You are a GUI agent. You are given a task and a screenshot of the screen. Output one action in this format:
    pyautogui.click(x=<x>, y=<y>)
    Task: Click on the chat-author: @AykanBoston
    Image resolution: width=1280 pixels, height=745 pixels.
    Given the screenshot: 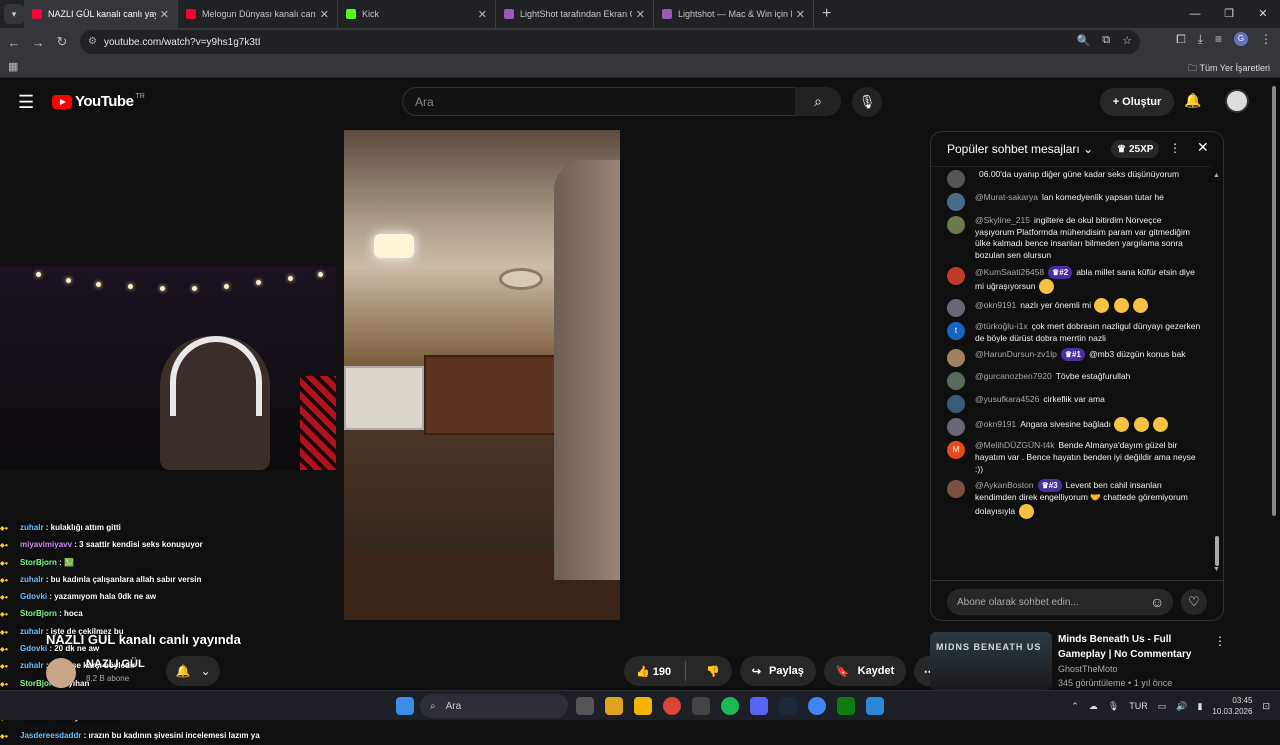 What is the action you would take?
    pyautogui.click(x=1004, y=485)
    